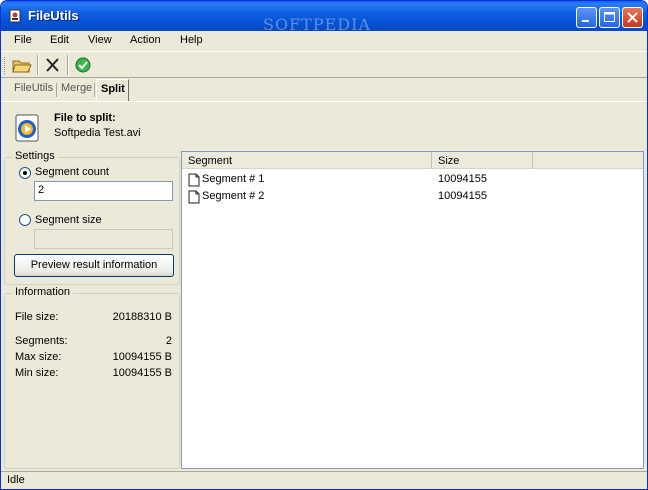 This screenshot has width=648, height=490. What do you see at coordinates (93, 318) in the screenshot?
I see `file-size-row: File size: 20188310 B` at bounding box center [93, 318].